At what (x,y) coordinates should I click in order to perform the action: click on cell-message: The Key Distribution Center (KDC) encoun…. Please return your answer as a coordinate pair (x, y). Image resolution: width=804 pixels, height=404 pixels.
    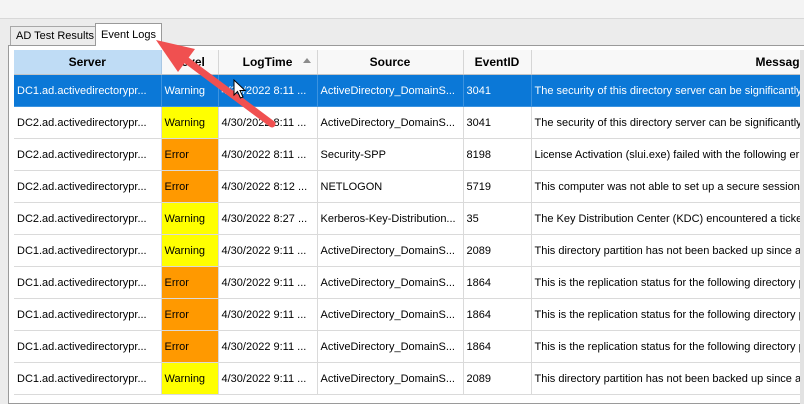
    Looking at the image, I should click on (667, 218).